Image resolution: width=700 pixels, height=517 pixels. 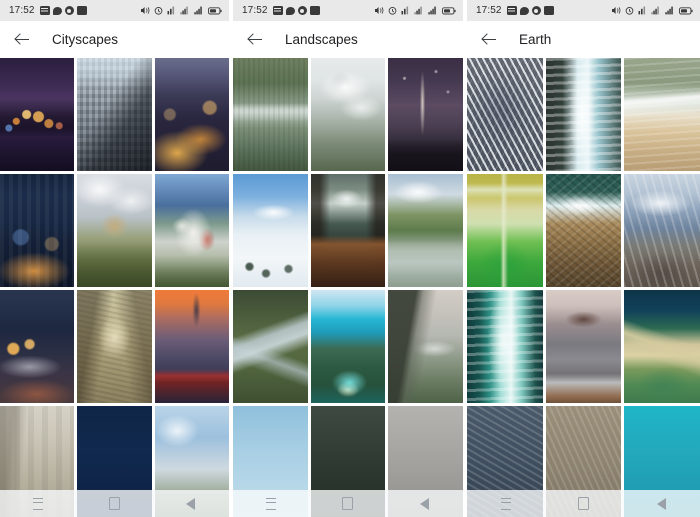 I want to click on page-title: Earth, so click(x=535, y=39).